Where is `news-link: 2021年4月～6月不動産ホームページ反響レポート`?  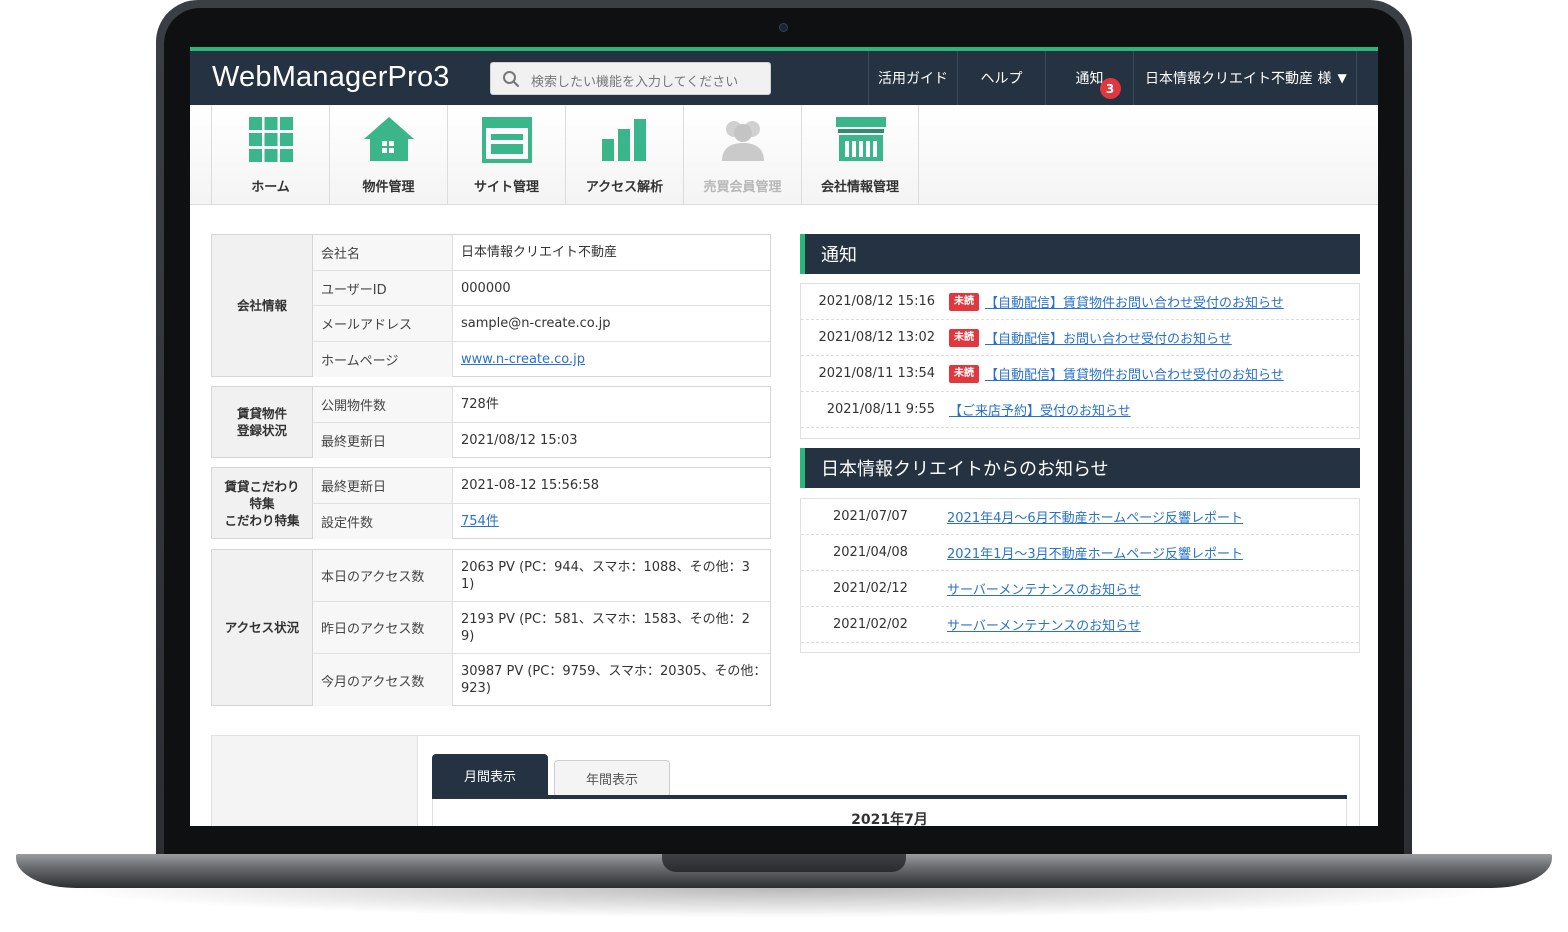
news-link: 2021年4月～6月不動産ホームページ反響レポート is located at coordinates (1095, 516).